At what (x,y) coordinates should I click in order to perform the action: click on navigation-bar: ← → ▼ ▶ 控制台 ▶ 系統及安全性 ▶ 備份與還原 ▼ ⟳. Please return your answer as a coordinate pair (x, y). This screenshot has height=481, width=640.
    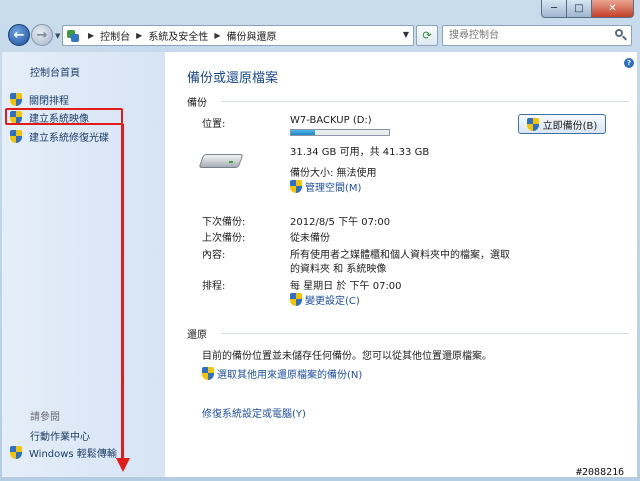
    Looking at the image, I should click on (320, 36).